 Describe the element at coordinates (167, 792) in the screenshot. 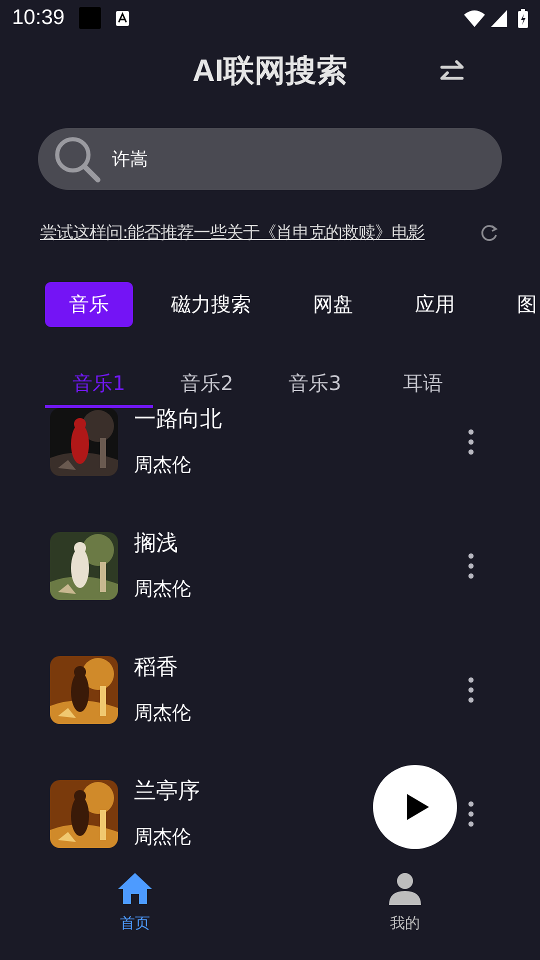

I see `song-title: 兰亭序` at that location.